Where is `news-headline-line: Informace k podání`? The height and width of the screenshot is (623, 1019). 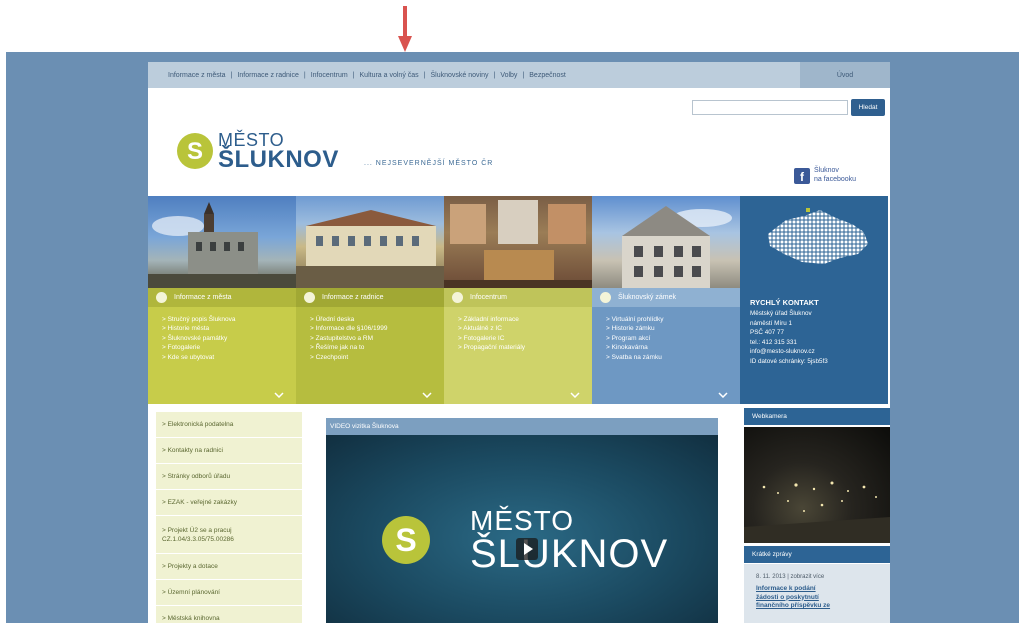
news-headline-line: Informace k podání is located at coordinates (823, 589).